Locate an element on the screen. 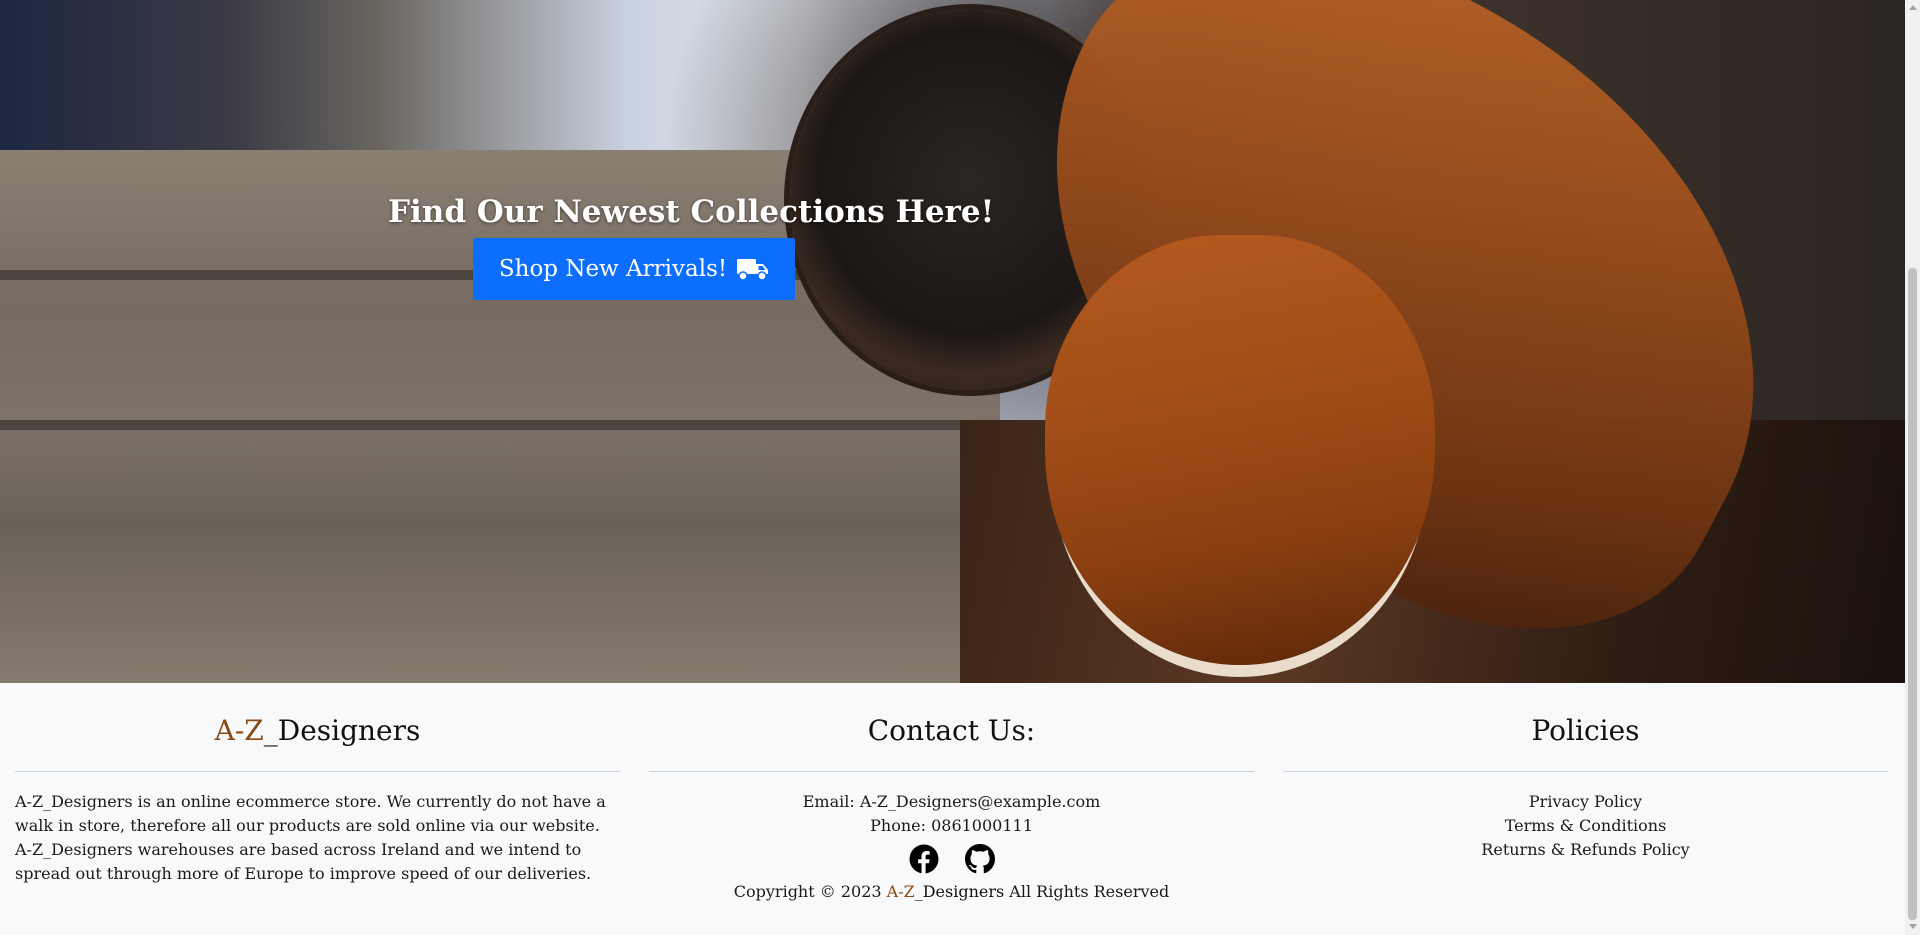 The image size is (1920, 935). facebook-icon is located at coordinates (924, 859).